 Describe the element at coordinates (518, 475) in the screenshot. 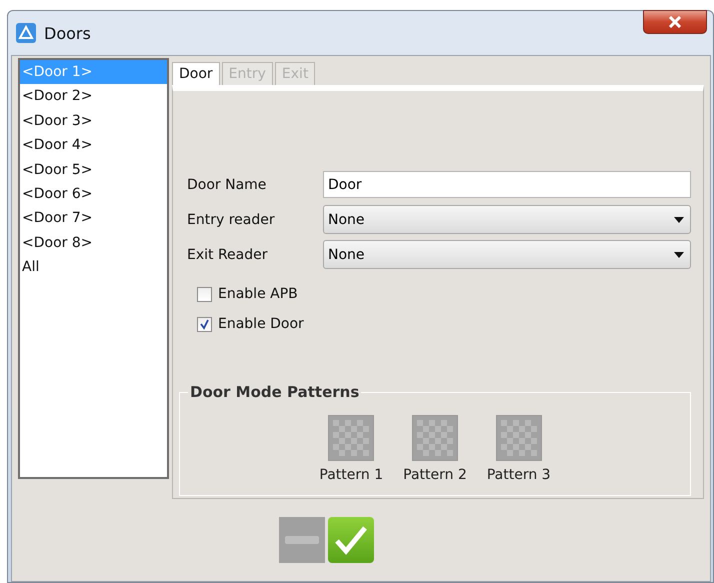

I see `pattern-label: Pattern 3` at that location.